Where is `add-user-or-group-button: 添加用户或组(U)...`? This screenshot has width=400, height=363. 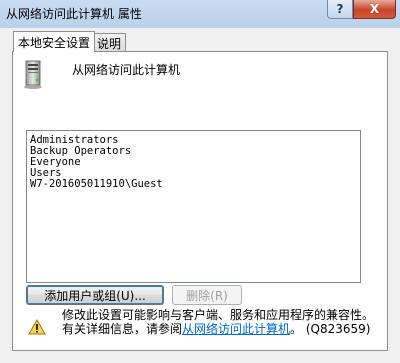 add-user-or-group-button: 添加用户或组(U)... is located at coordinates (95, 295).